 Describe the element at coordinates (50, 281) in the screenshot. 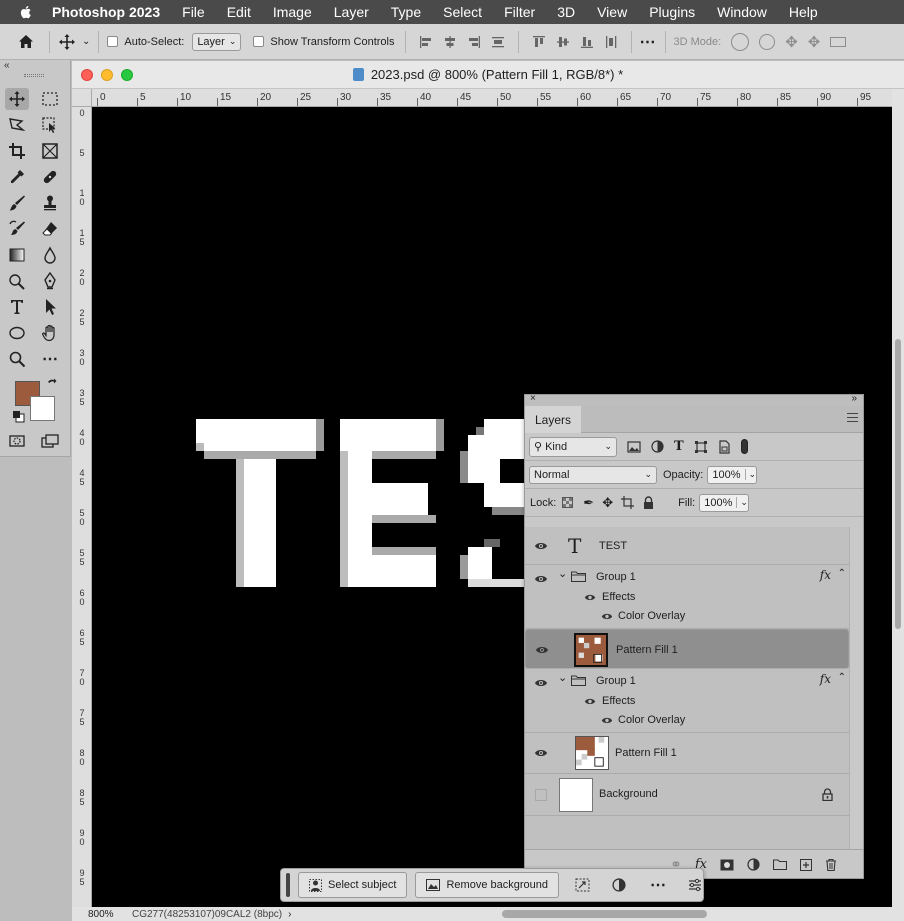

I see `pen-tool` at that location.